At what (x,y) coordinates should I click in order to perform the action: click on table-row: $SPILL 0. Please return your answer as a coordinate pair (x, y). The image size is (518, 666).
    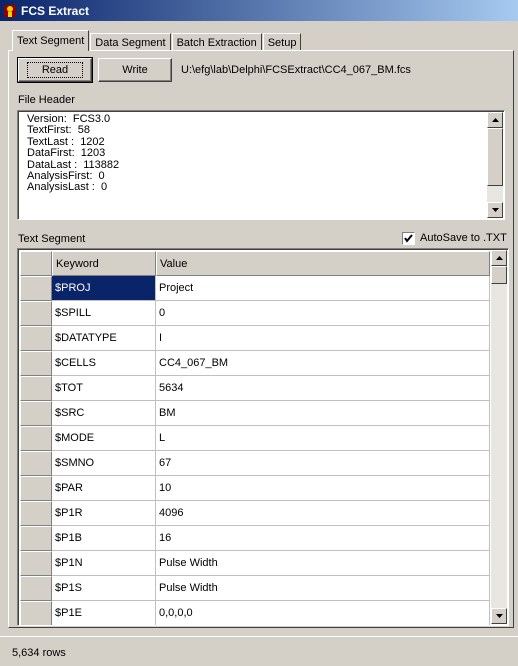
    Looking at the image, I should click on (255, 313).